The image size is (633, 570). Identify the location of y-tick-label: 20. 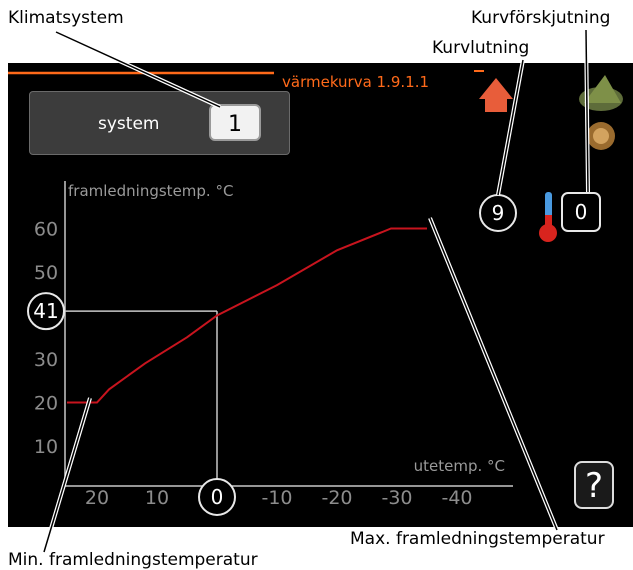
(46, 404).